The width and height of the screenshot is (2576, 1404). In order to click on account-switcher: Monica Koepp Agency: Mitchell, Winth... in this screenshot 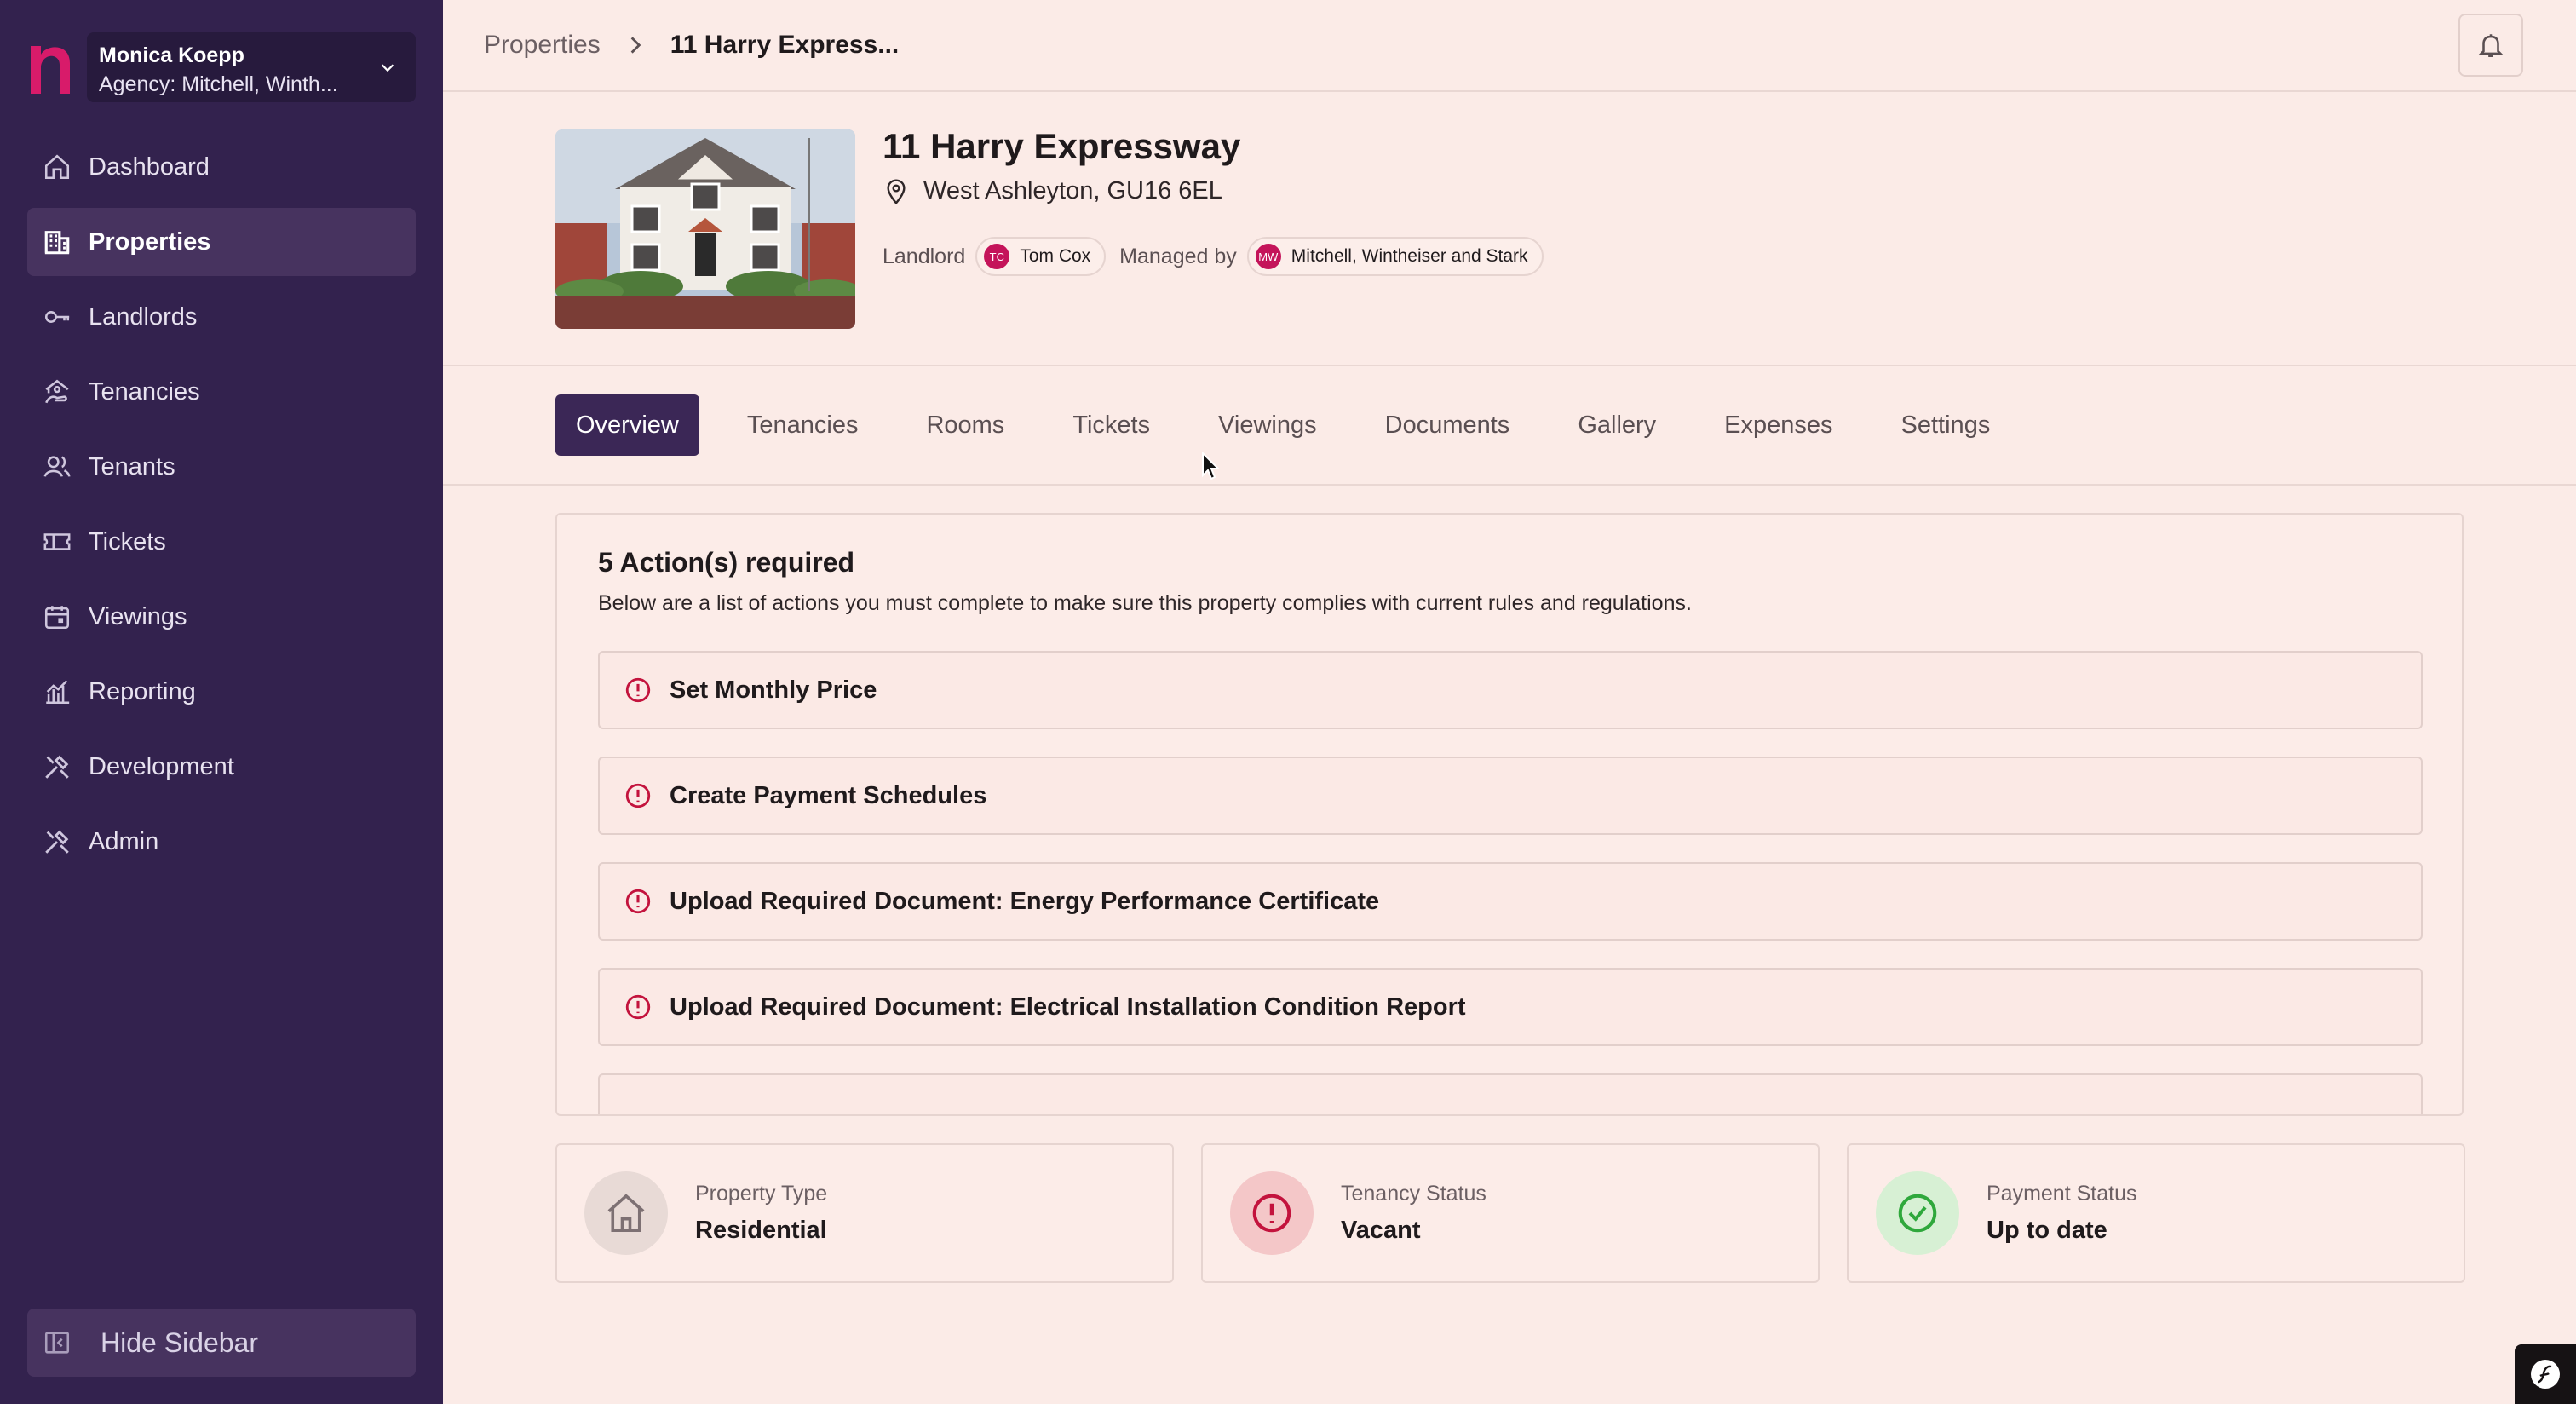, I will do `click(252, 67)`.